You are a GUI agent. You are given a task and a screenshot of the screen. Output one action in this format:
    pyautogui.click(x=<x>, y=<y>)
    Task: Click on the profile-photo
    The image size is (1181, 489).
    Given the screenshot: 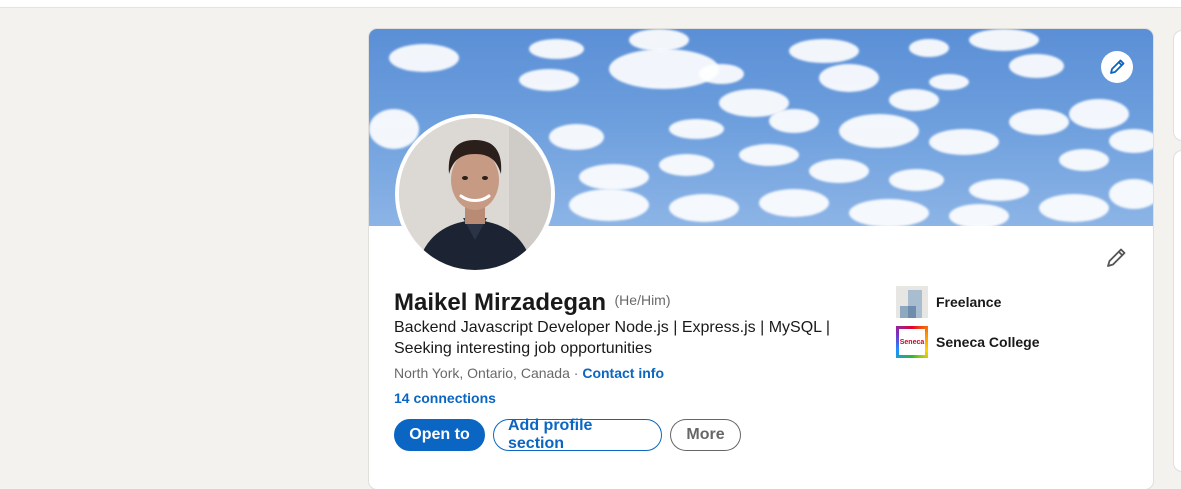 What is the action you would take?
    pyautogui.click(x=475, y=194)
    